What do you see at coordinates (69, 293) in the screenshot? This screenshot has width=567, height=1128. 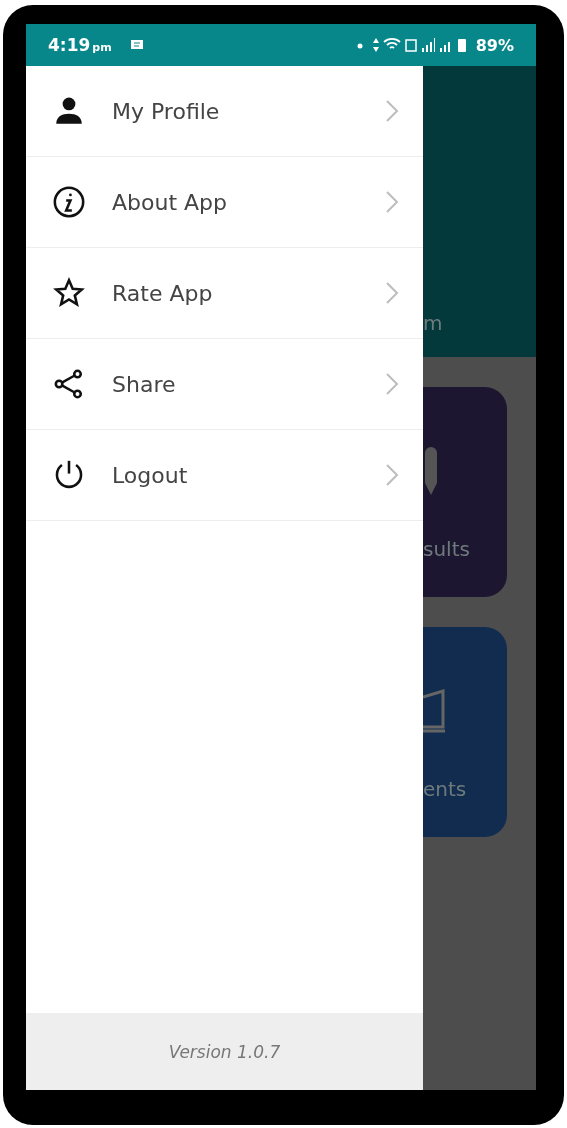 I see `star-icon` at bounding box center [69, 293].